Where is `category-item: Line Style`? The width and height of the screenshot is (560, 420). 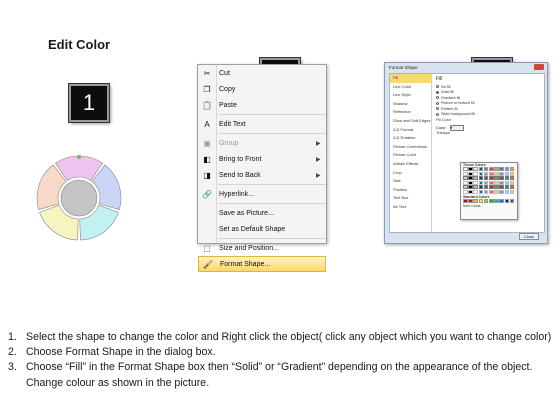
category-item: Line Style is located at coordinates (410, 95).